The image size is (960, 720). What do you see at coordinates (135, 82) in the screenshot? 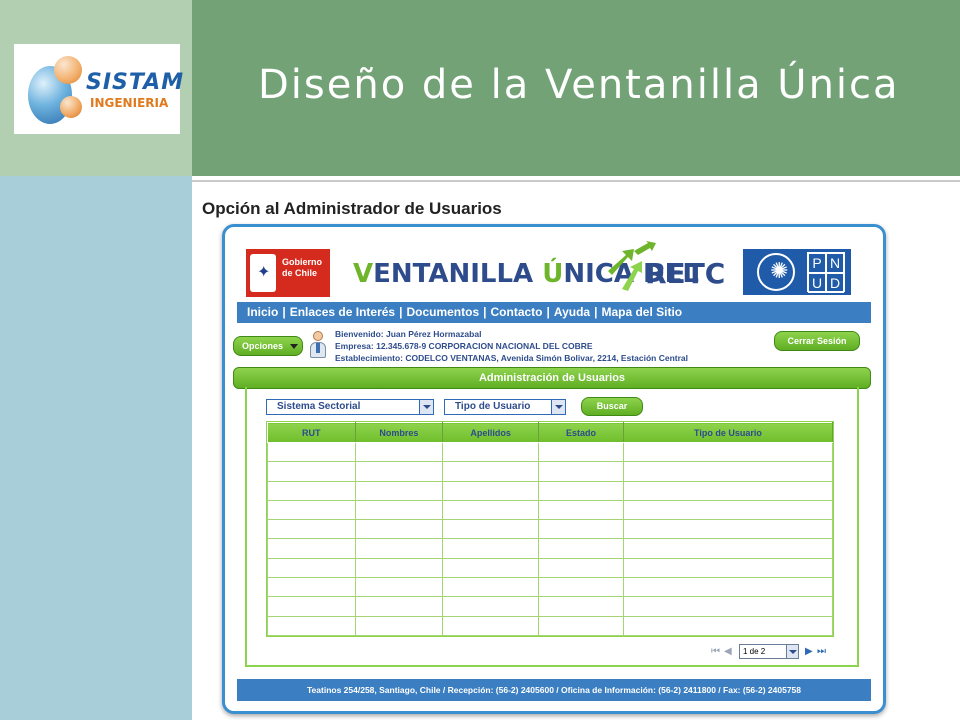
I see `logo-brand: SISTAM` at bounding box center [135, 82].